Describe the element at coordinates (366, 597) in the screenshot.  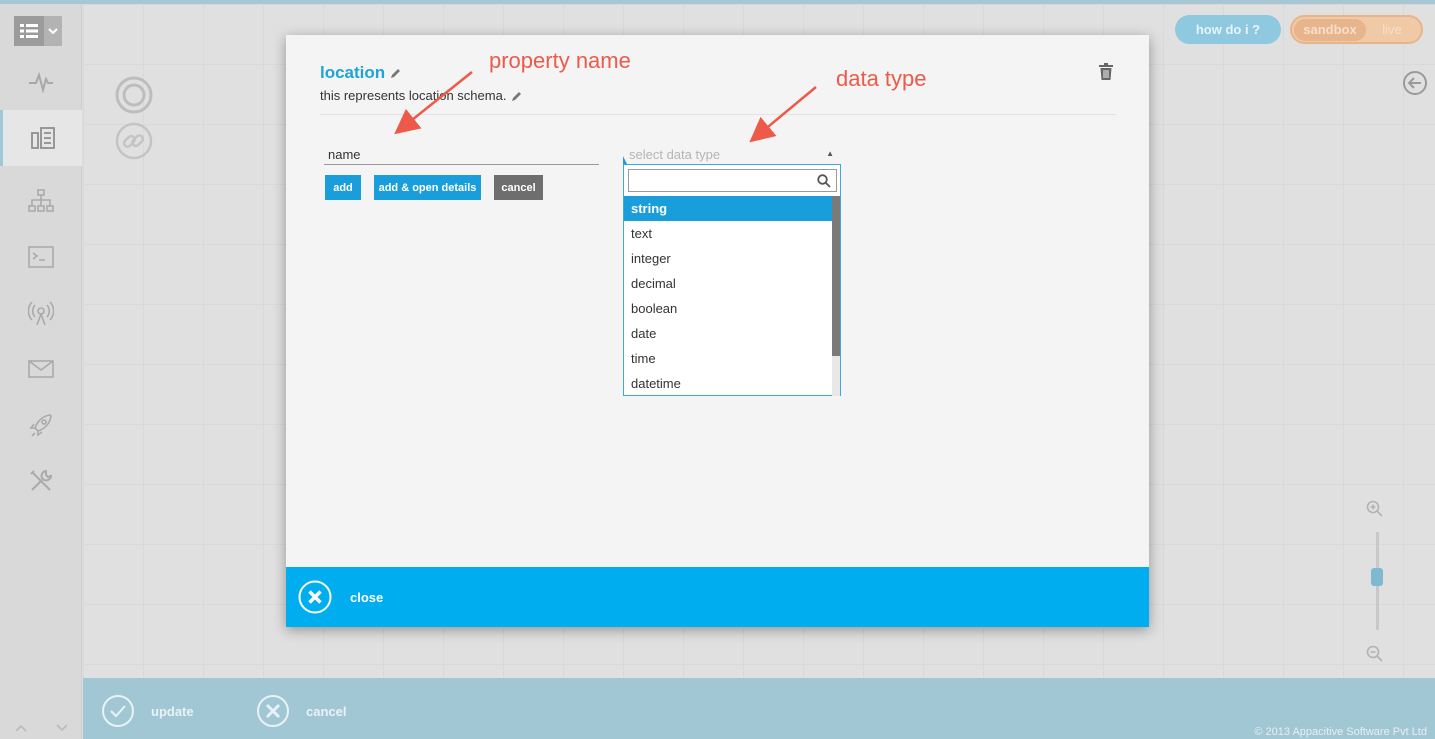
I see `close-button: close` at that location.